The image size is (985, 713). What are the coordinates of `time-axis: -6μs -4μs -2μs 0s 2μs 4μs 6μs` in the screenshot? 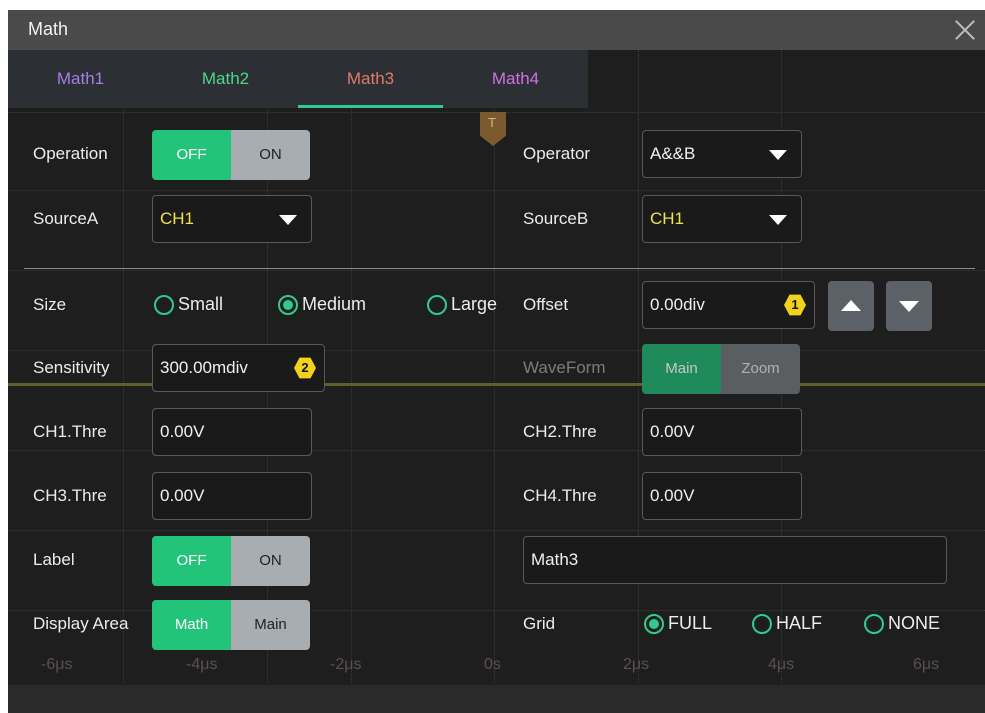 It's located at (496, 666).